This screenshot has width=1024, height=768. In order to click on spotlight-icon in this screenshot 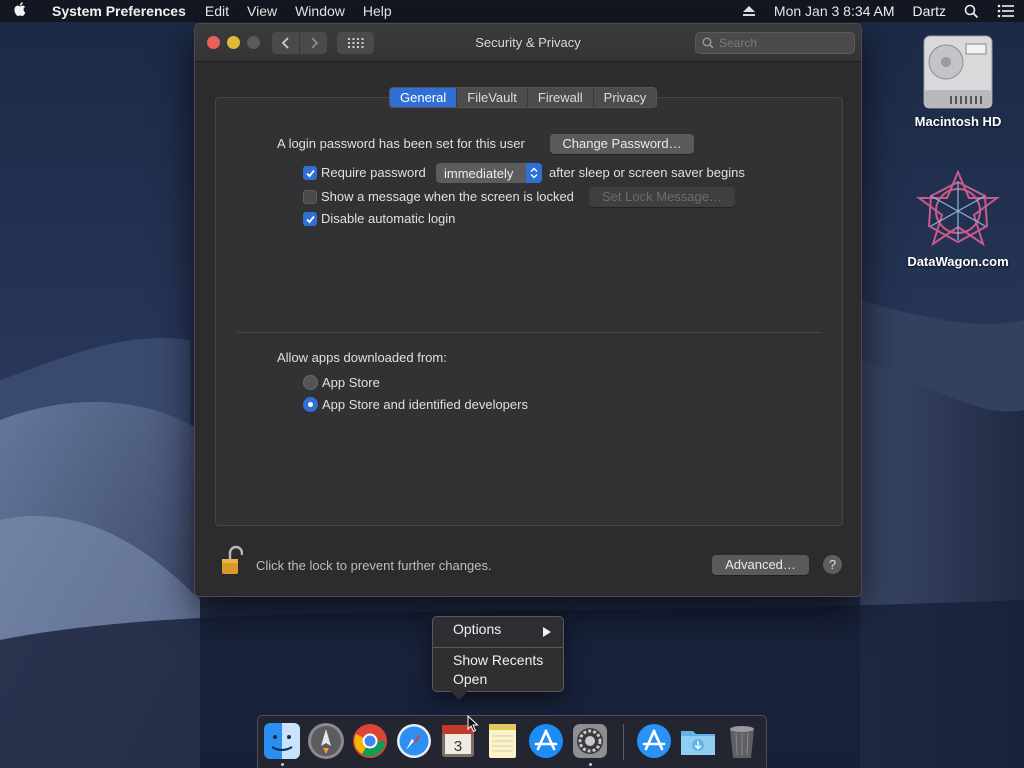, I will do `click(971, 11)`.